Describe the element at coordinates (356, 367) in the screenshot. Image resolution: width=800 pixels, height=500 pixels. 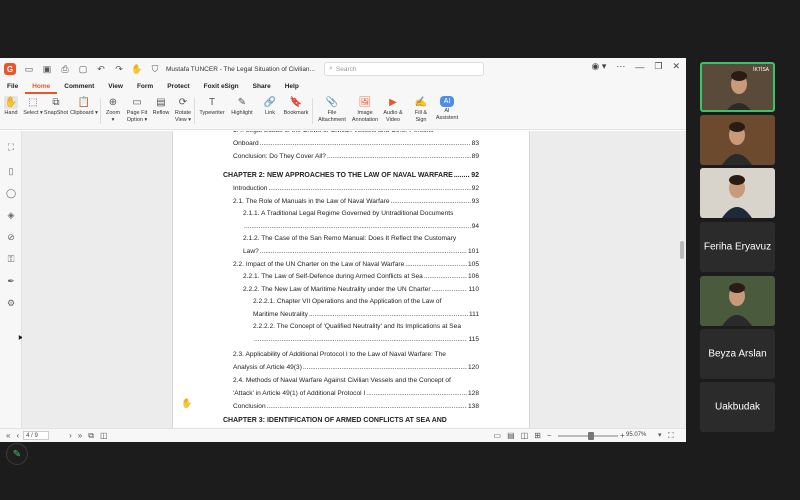
I see `toc-entry: Analysis of Article 49(3) 120` at that location.